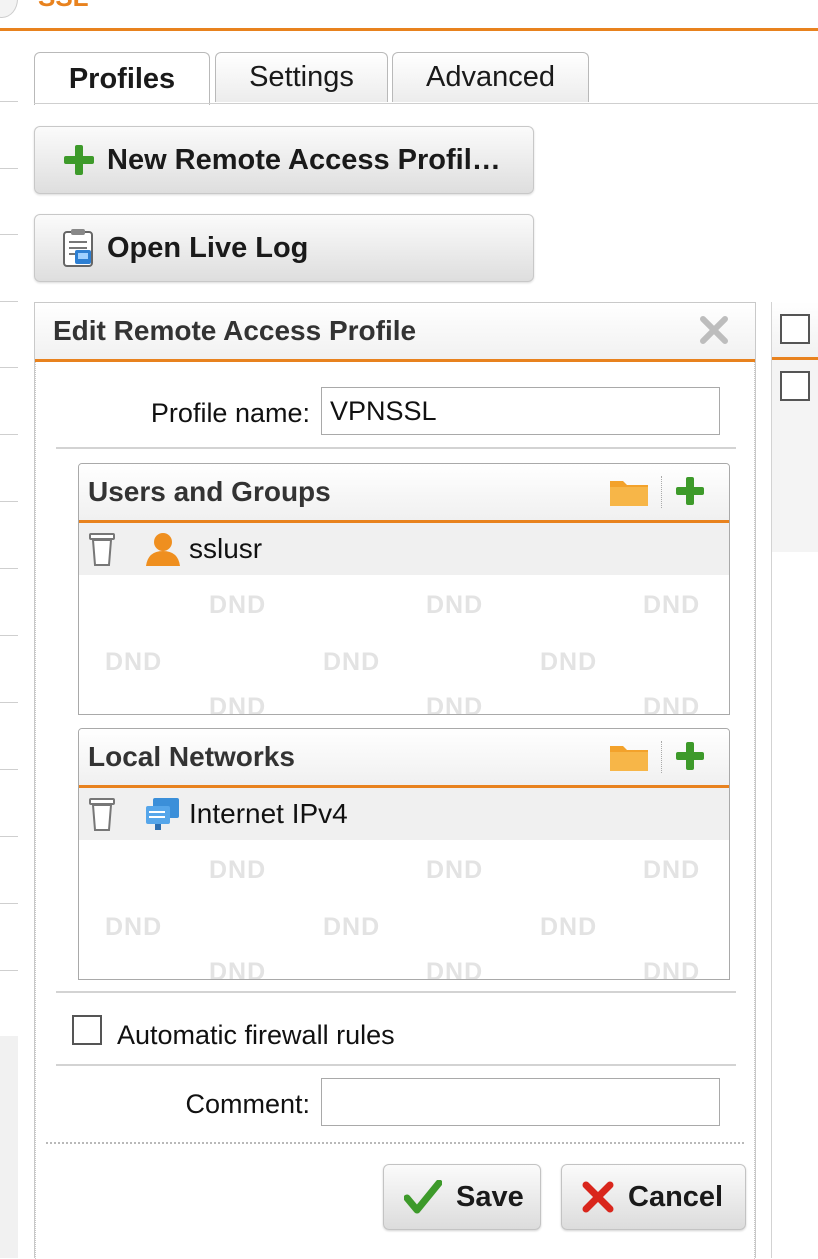  I want to click on local-networks-title: Local Networks, so click(191, 756).